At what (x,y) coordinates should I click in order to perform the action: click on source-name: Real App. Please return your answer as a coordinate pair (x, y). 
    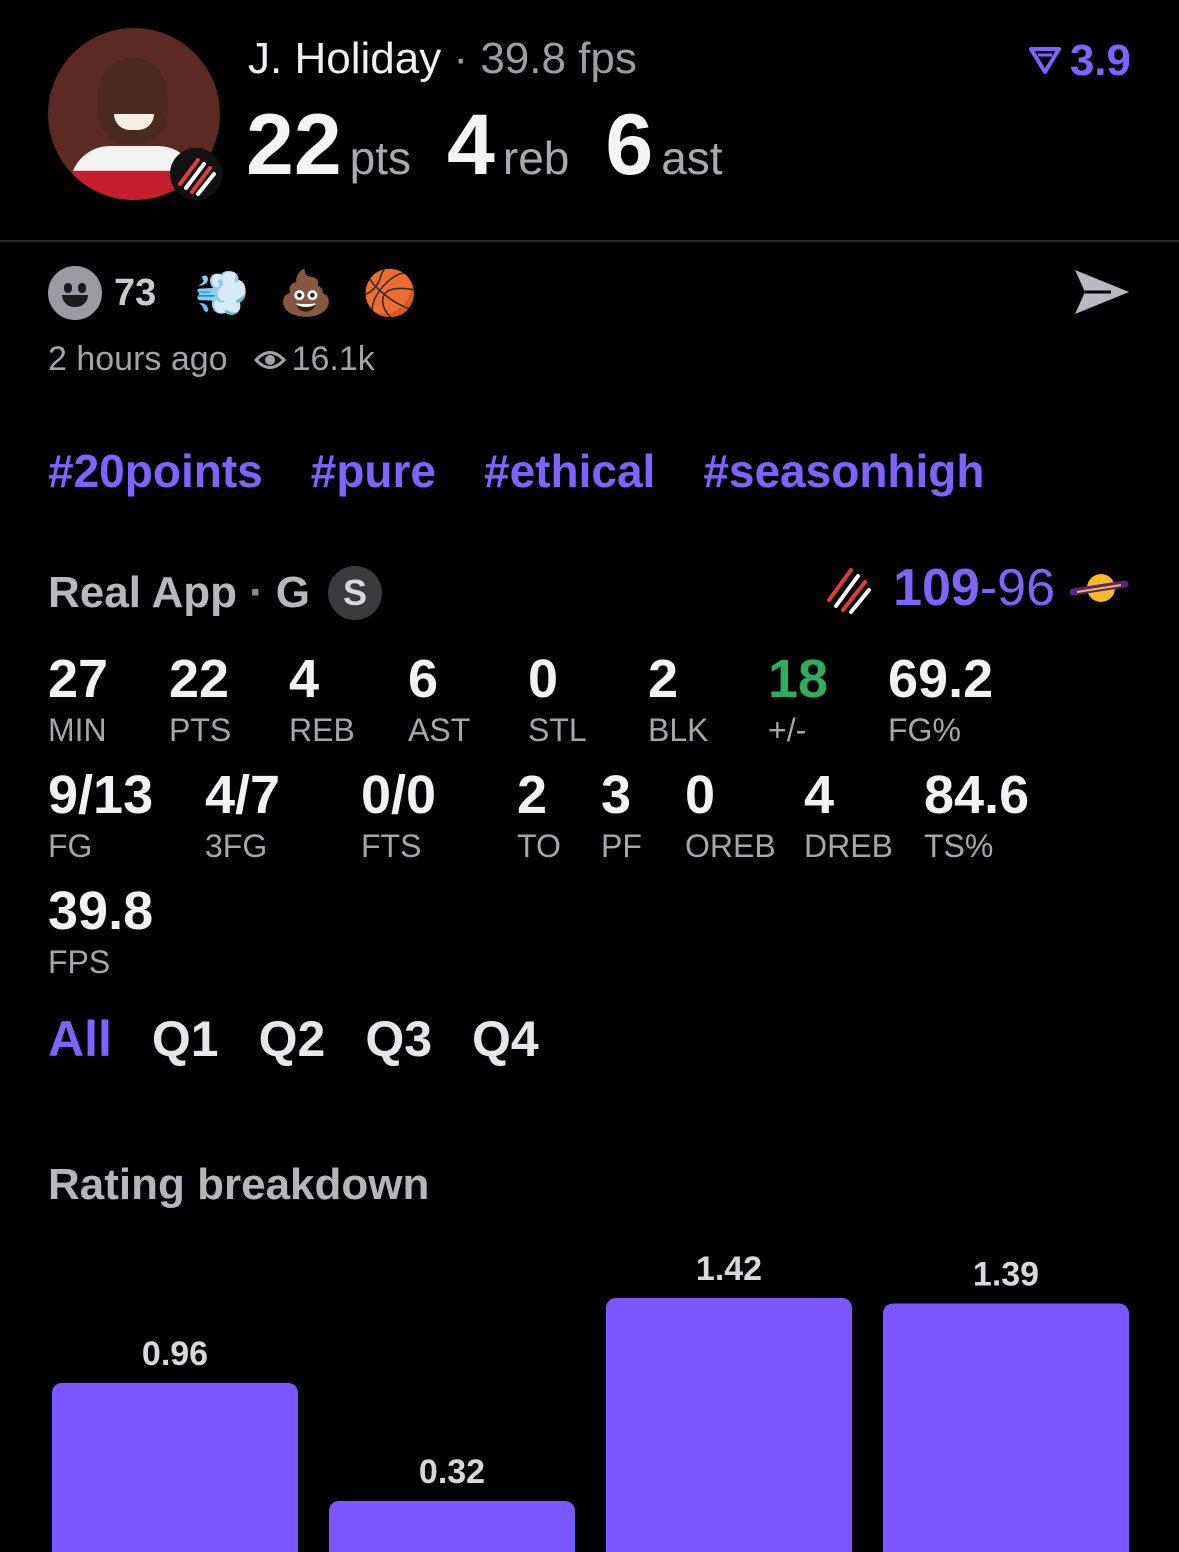
    Looking at the image, I should click on (143, 592).